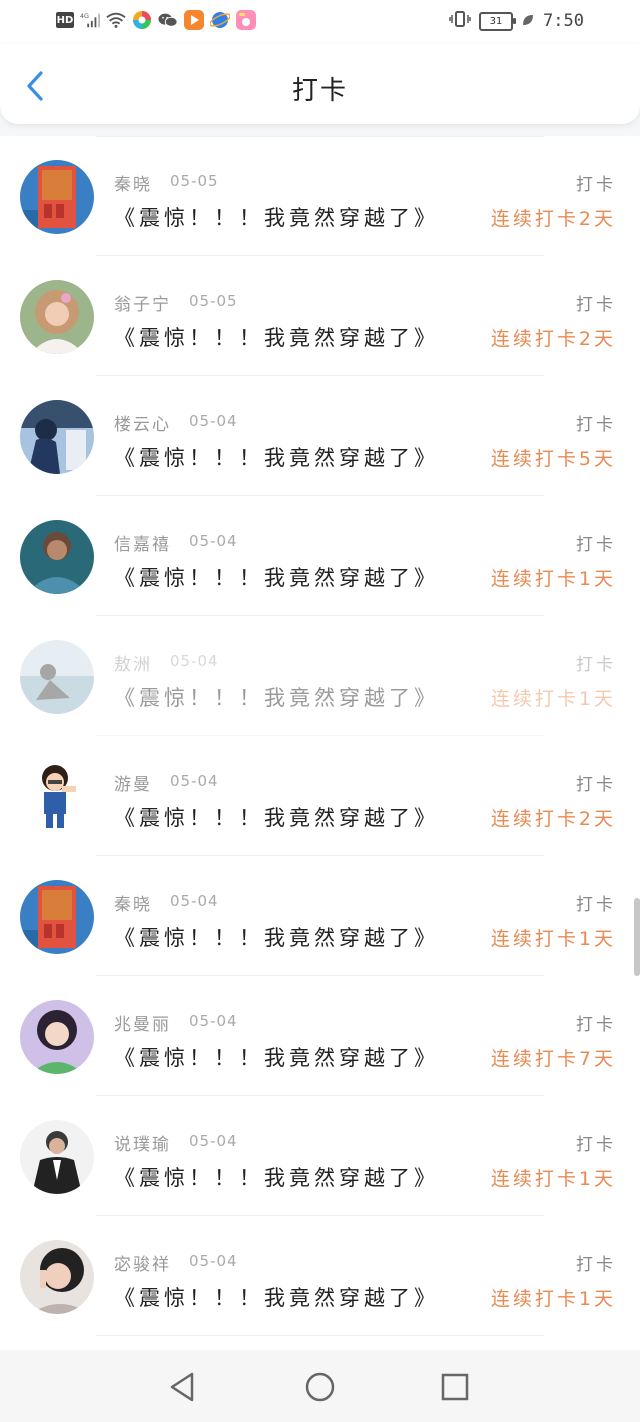  I want to click on checkin-row: 秦晓 05-05 《震惊！！！我竟然穿越了》 打卡连续打卡2天, so click(320, 196).